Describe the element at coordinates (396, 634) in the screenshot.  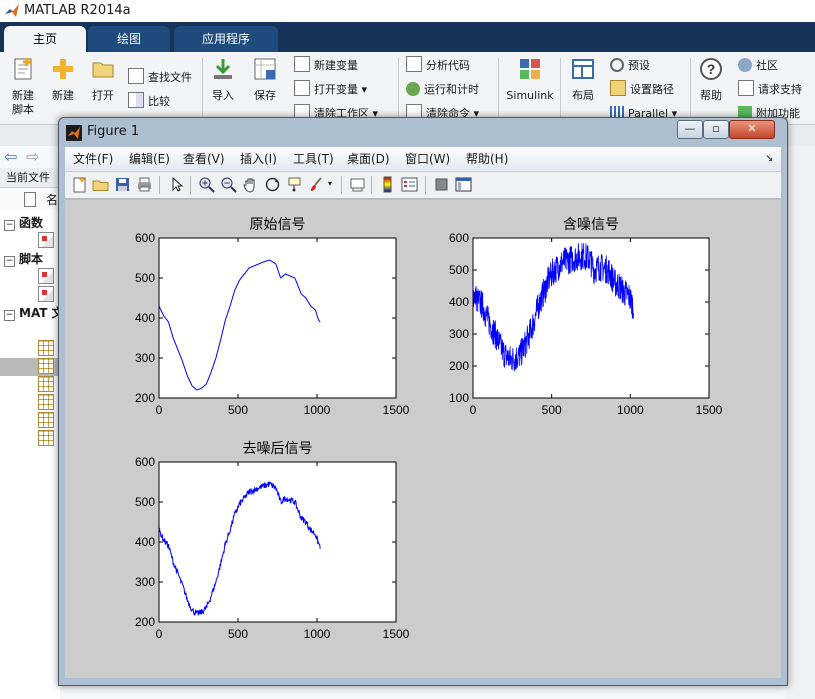
I see `x-tick-label: 1500` at that location.